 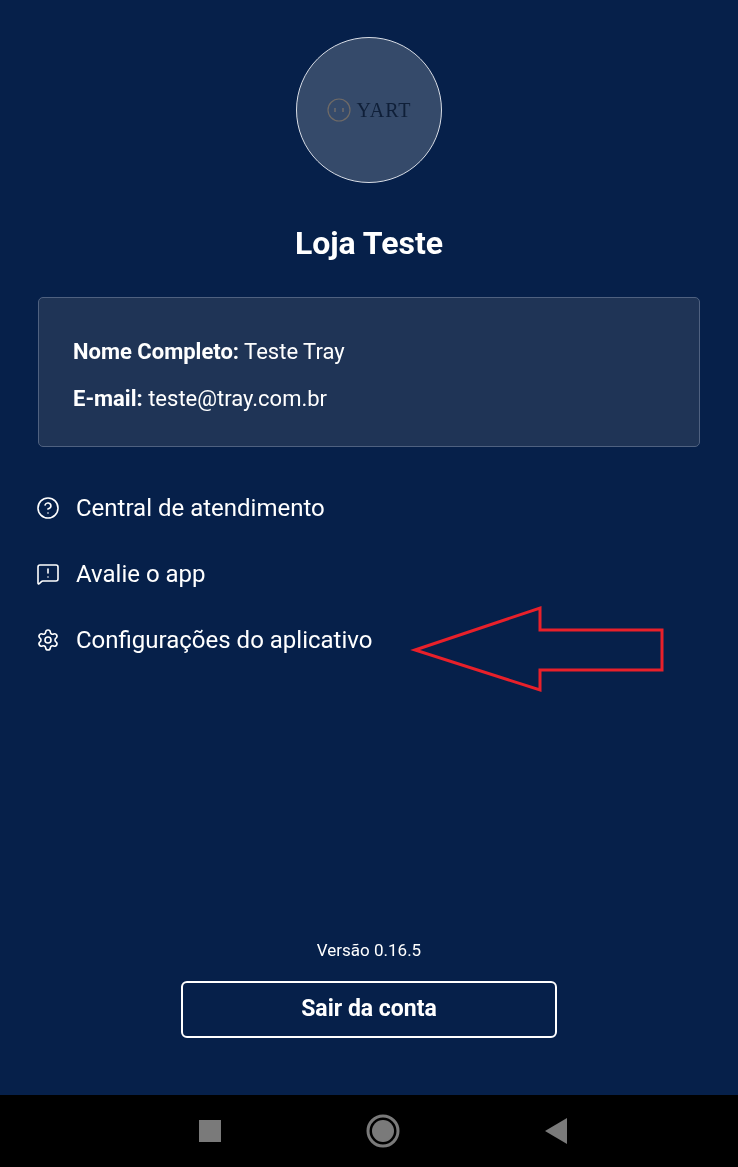 I want to click on version-text: Versão 0.16.5, so click(x=369, y=950).